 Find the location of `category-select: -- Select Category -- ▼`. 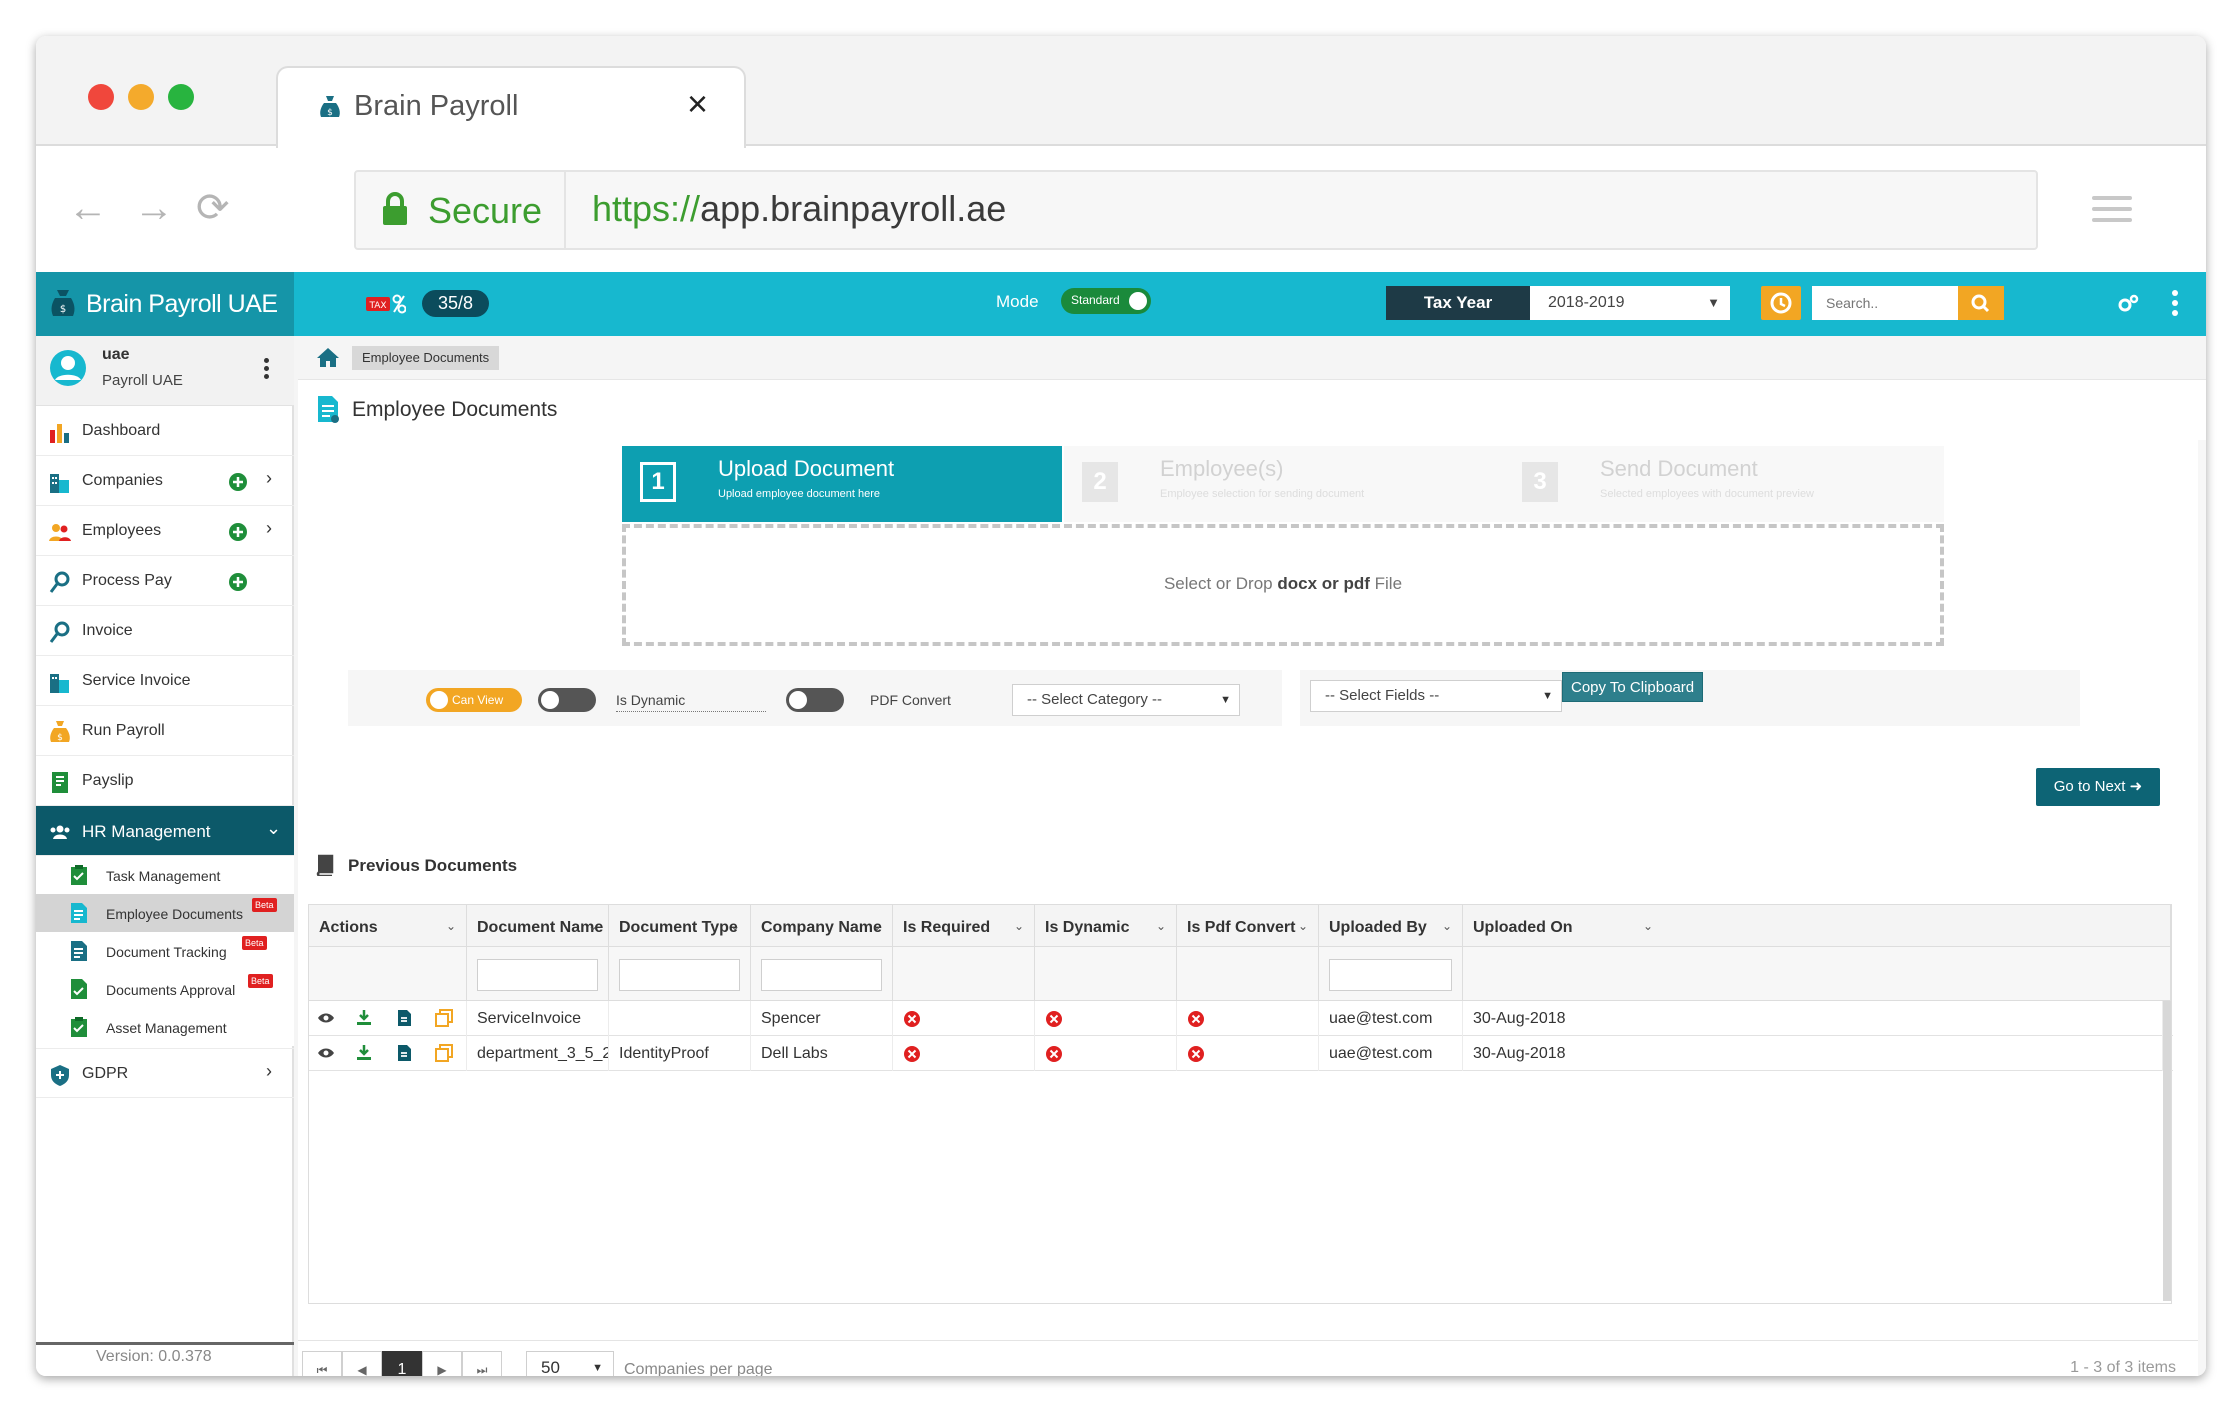

category-select: -- Select Category -- ▼ is located at coordinates (1126, 700).